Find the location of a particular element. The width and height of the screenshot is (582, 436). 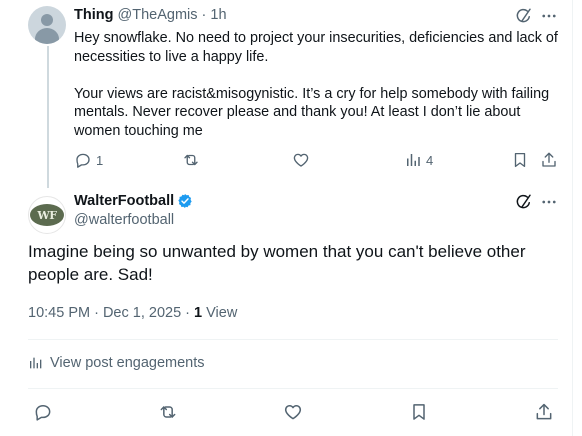

walterfootball-logo: WF is located at coordinates (47, 215).